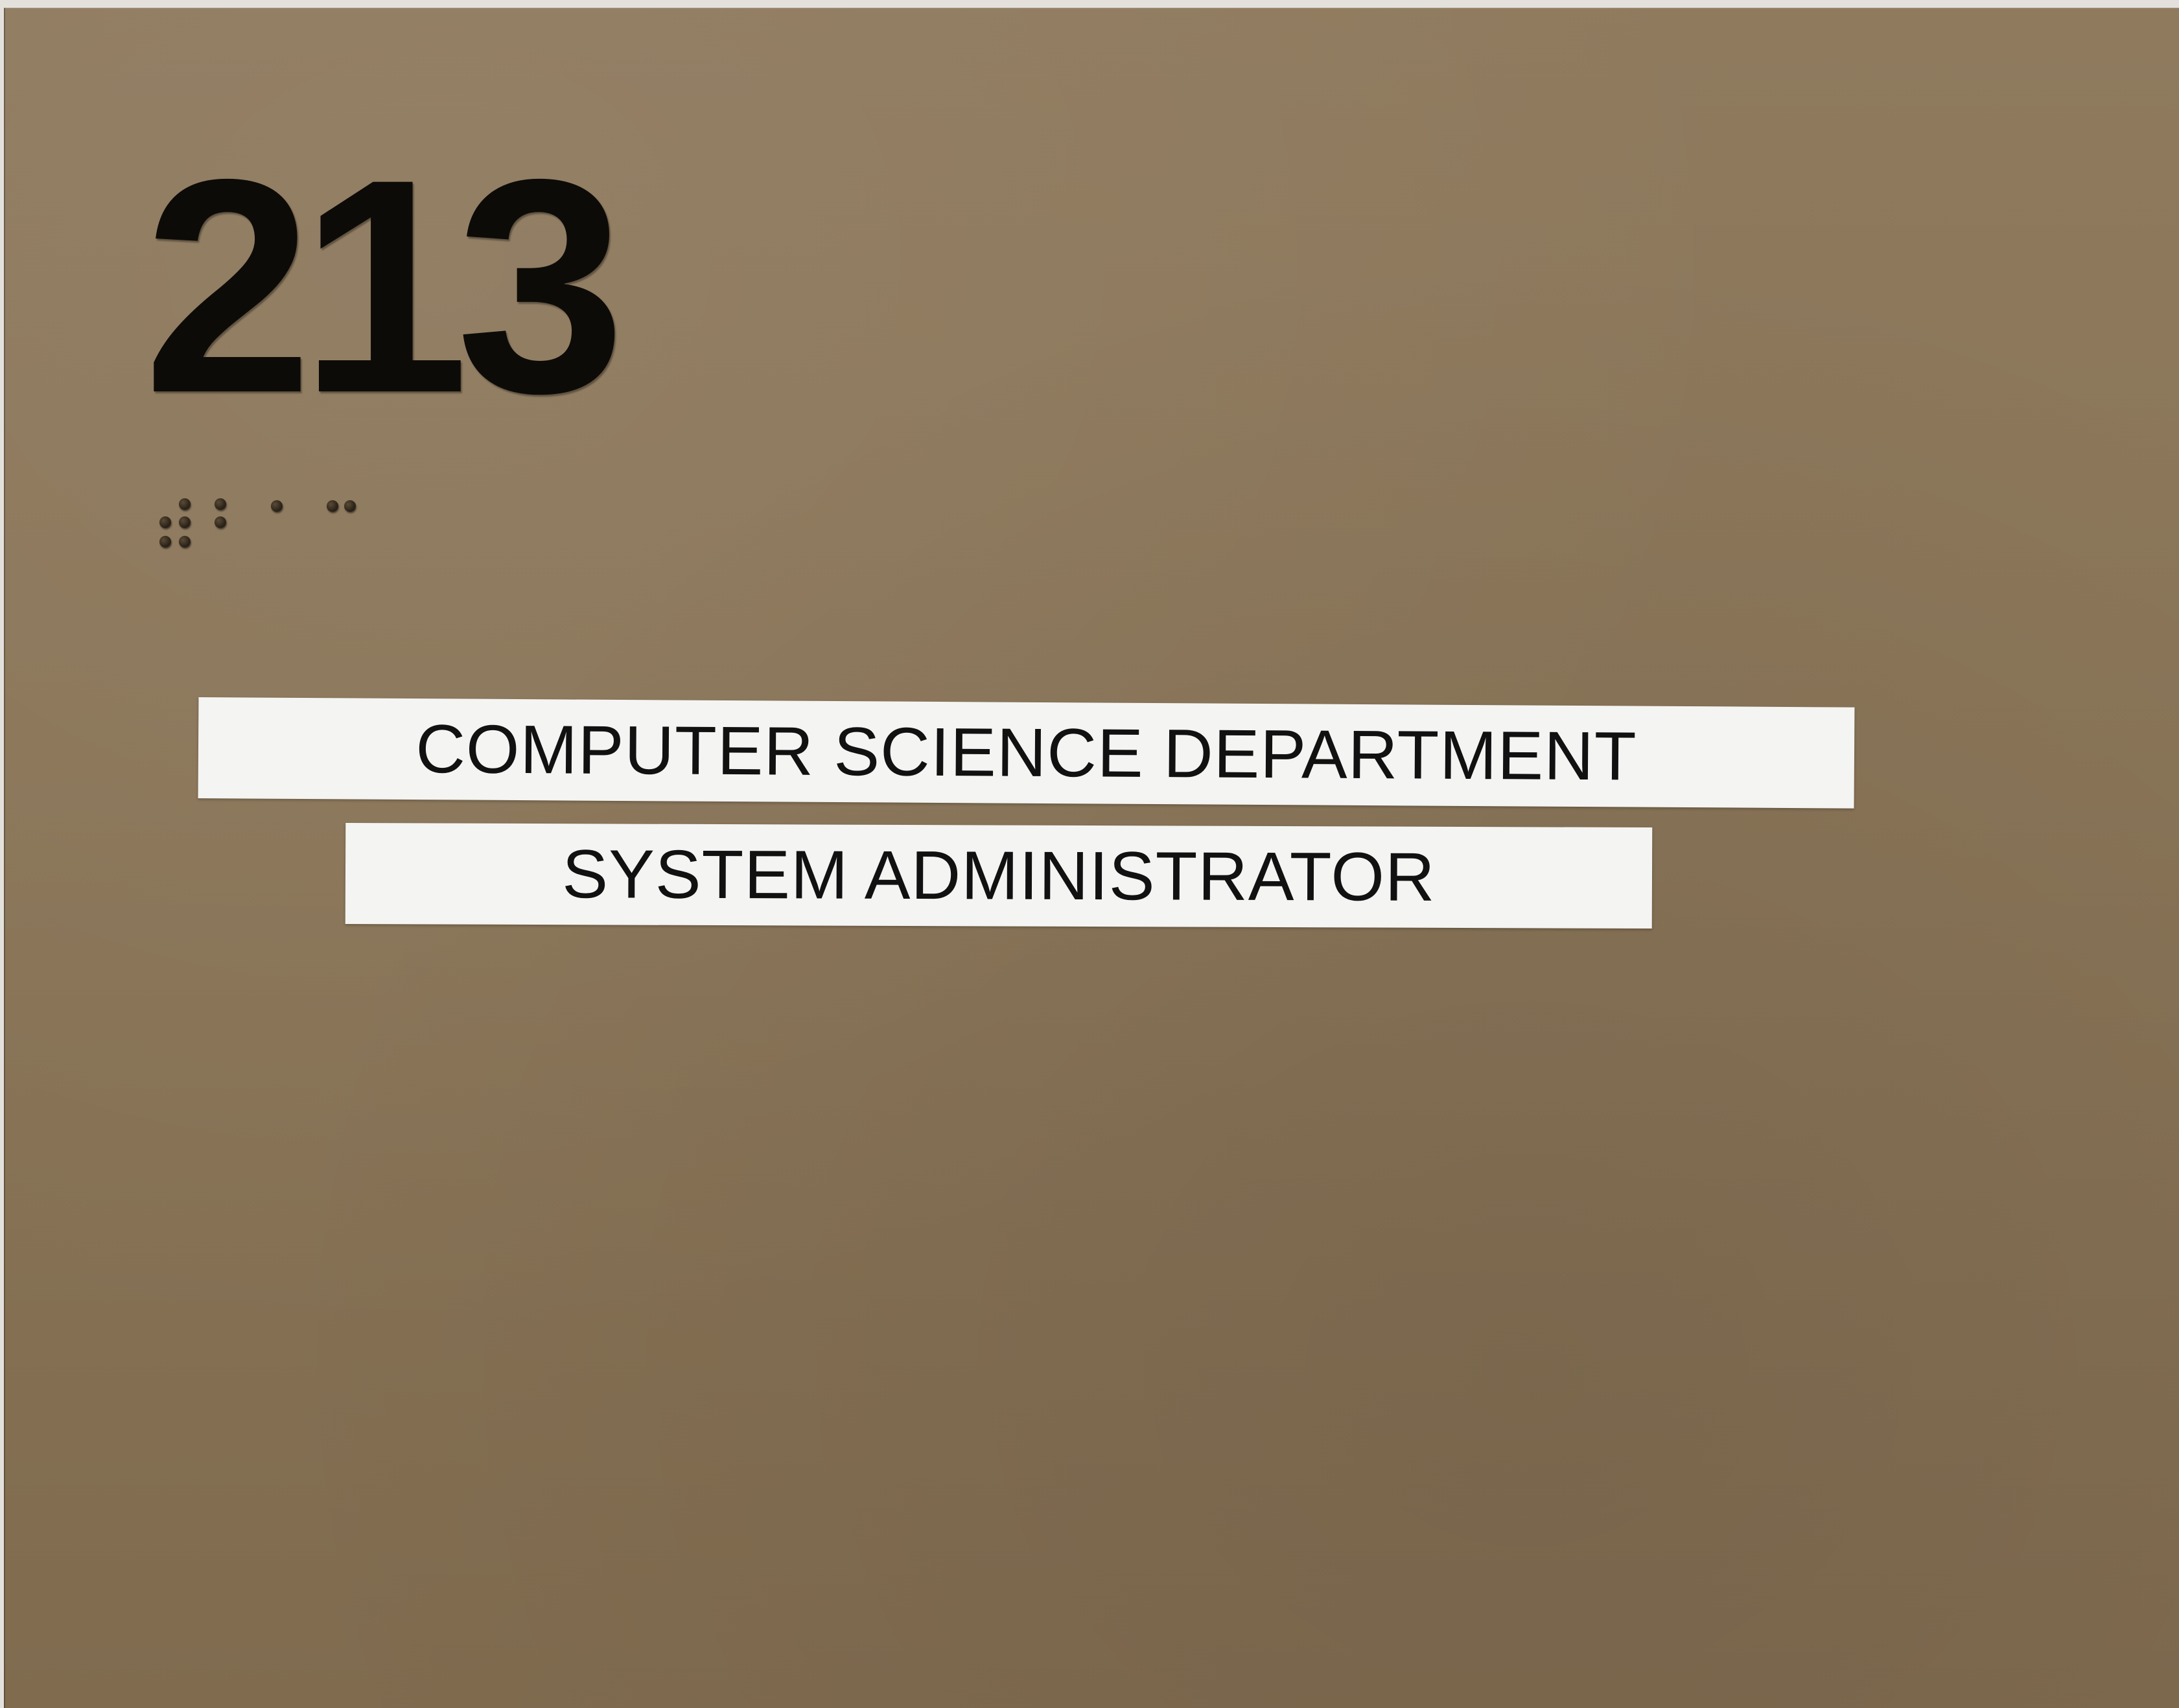 This screenshot has width=2179, height=1708. What do you see at coordinates (266, 527) in the screenshot?
I see `braille-room-number` at bounding box center [266, 527].